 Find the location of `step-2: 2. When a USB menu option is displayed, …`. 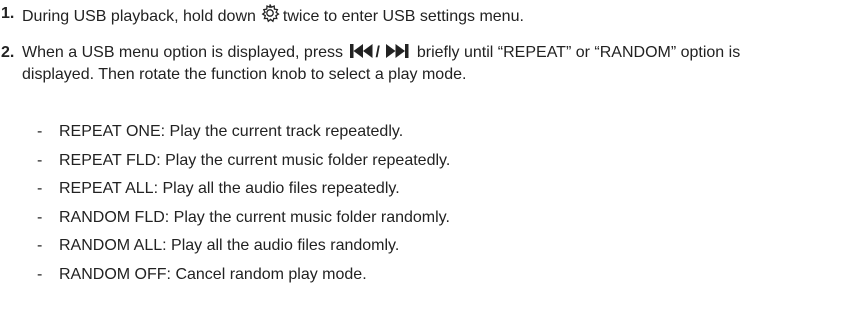

step-2: 2. When a USB menu option is displayed, … is located at coordinates (429, 64).